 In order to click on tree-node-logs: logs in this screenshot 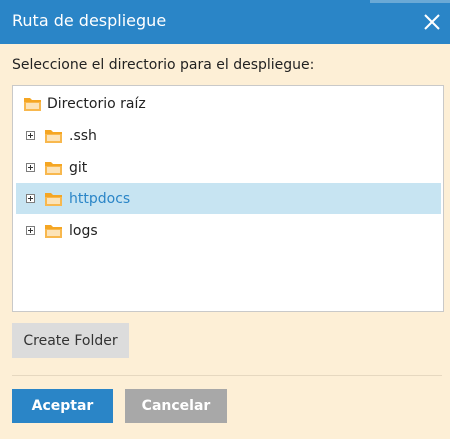, I will do `click(228, 230)`.